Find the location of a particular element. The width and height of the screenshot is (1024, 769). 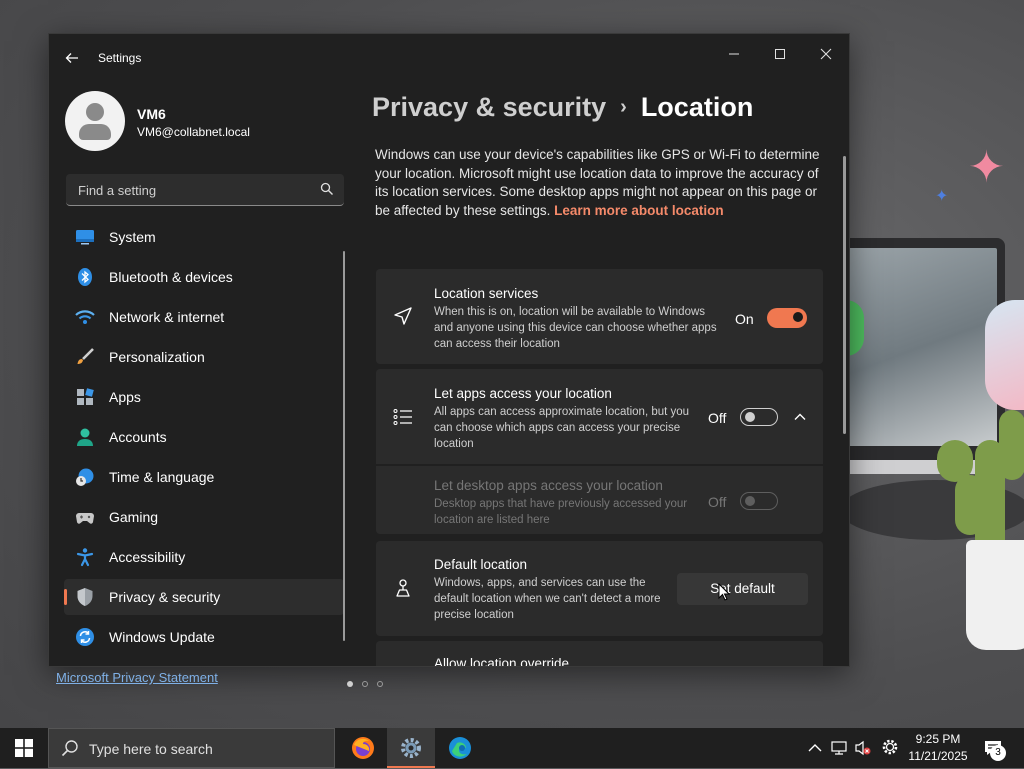

clock-date: 11/21/2025 is located at coordinates (938, 756).